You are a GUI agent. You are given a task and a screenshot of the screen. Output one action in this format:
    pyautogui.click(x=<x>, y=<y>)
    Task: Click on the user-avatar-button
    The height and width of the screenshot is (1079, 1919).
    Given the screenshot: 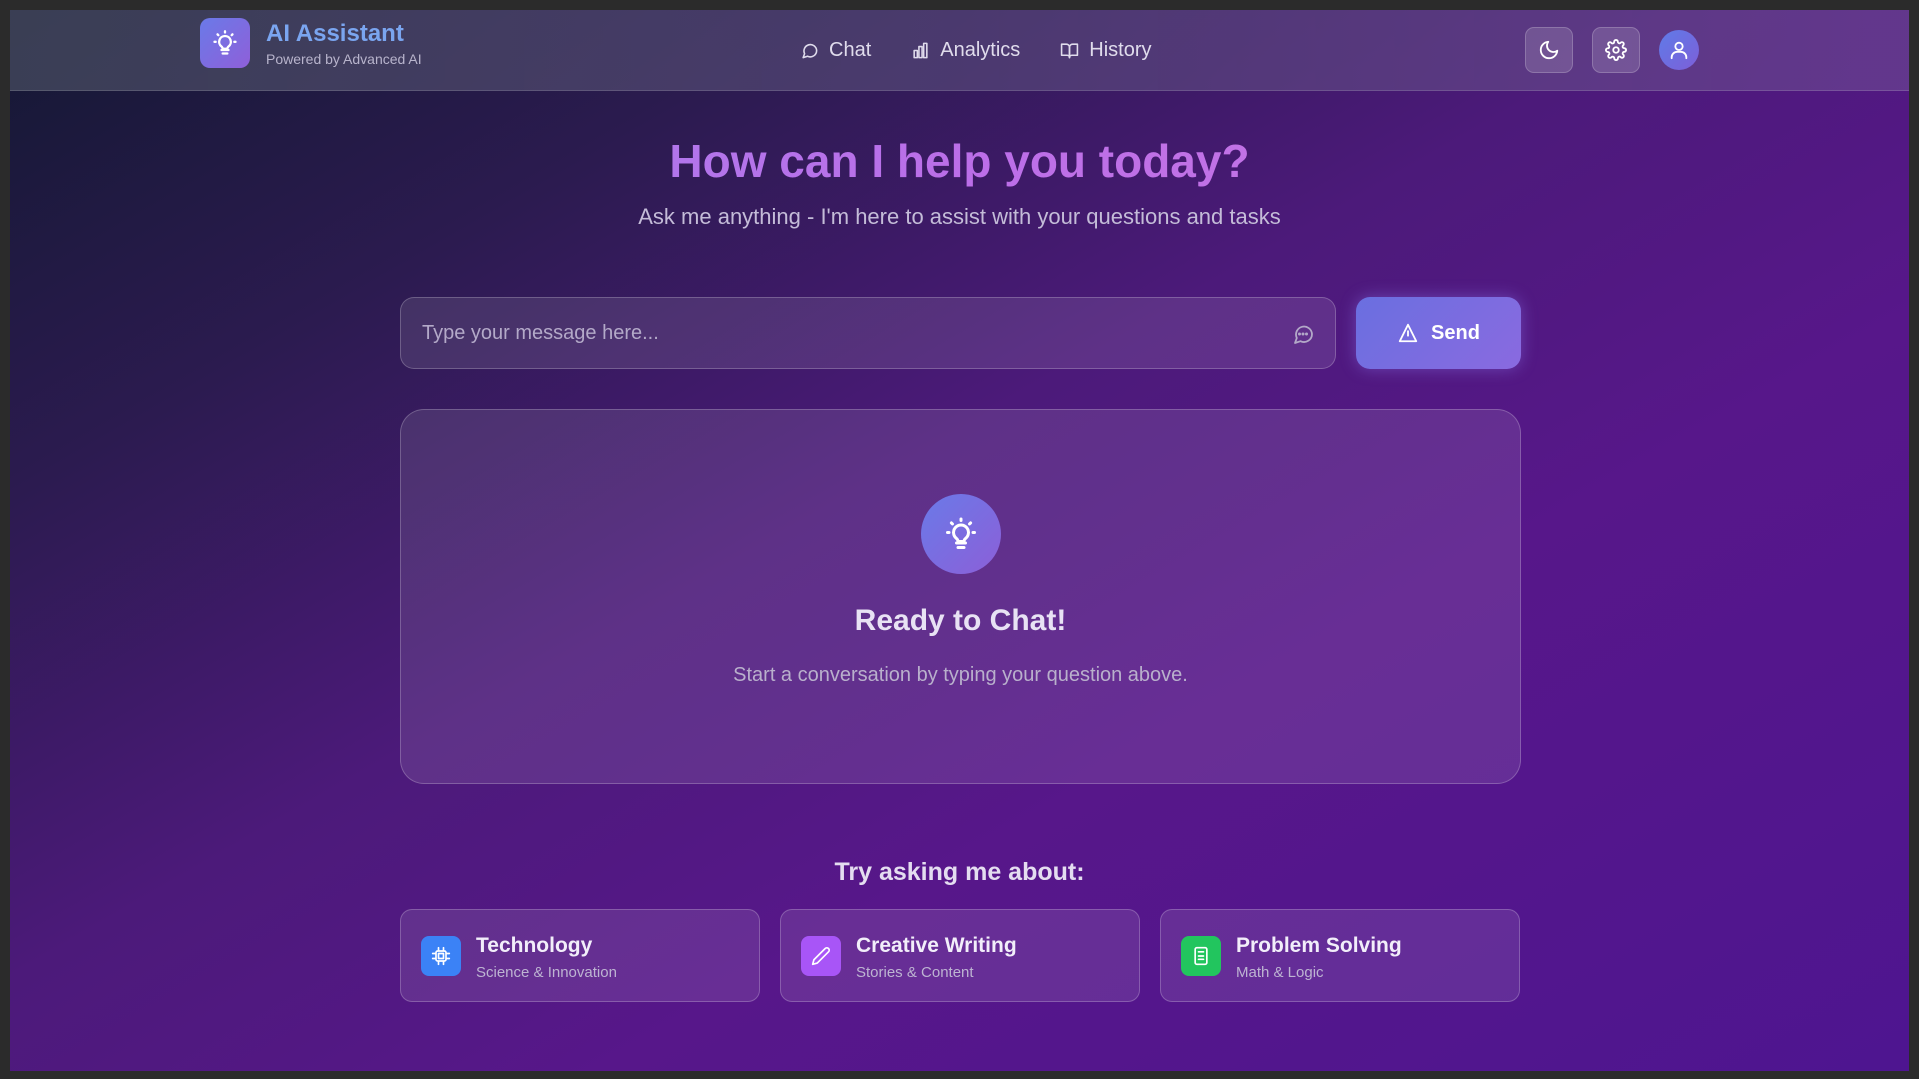 What is the action you would take?
    pyautogui.click(x=1679, y=50)
    